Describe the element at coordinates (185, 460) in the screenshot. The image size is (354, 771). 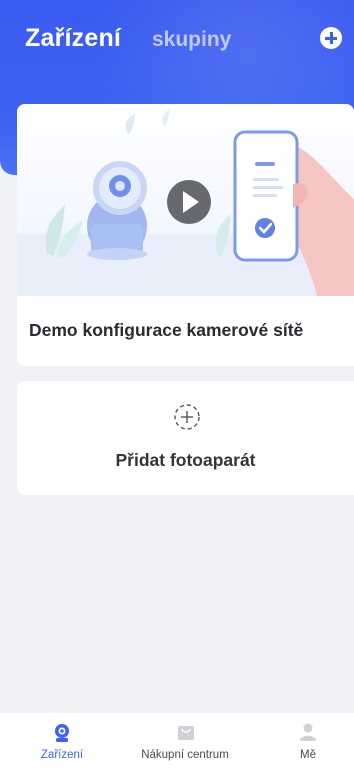
I see `add-camera-label: Přidat fotoaparát` at that location.